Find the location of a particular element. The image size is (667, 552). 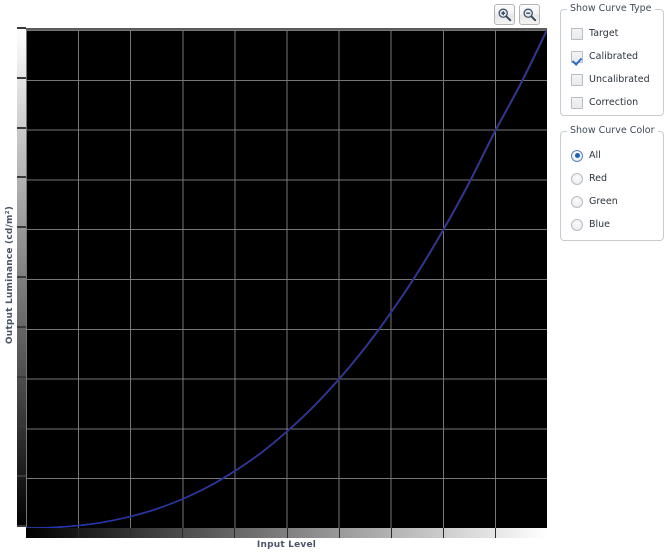

radio-green-unselected is located at coordinates (577, 201).